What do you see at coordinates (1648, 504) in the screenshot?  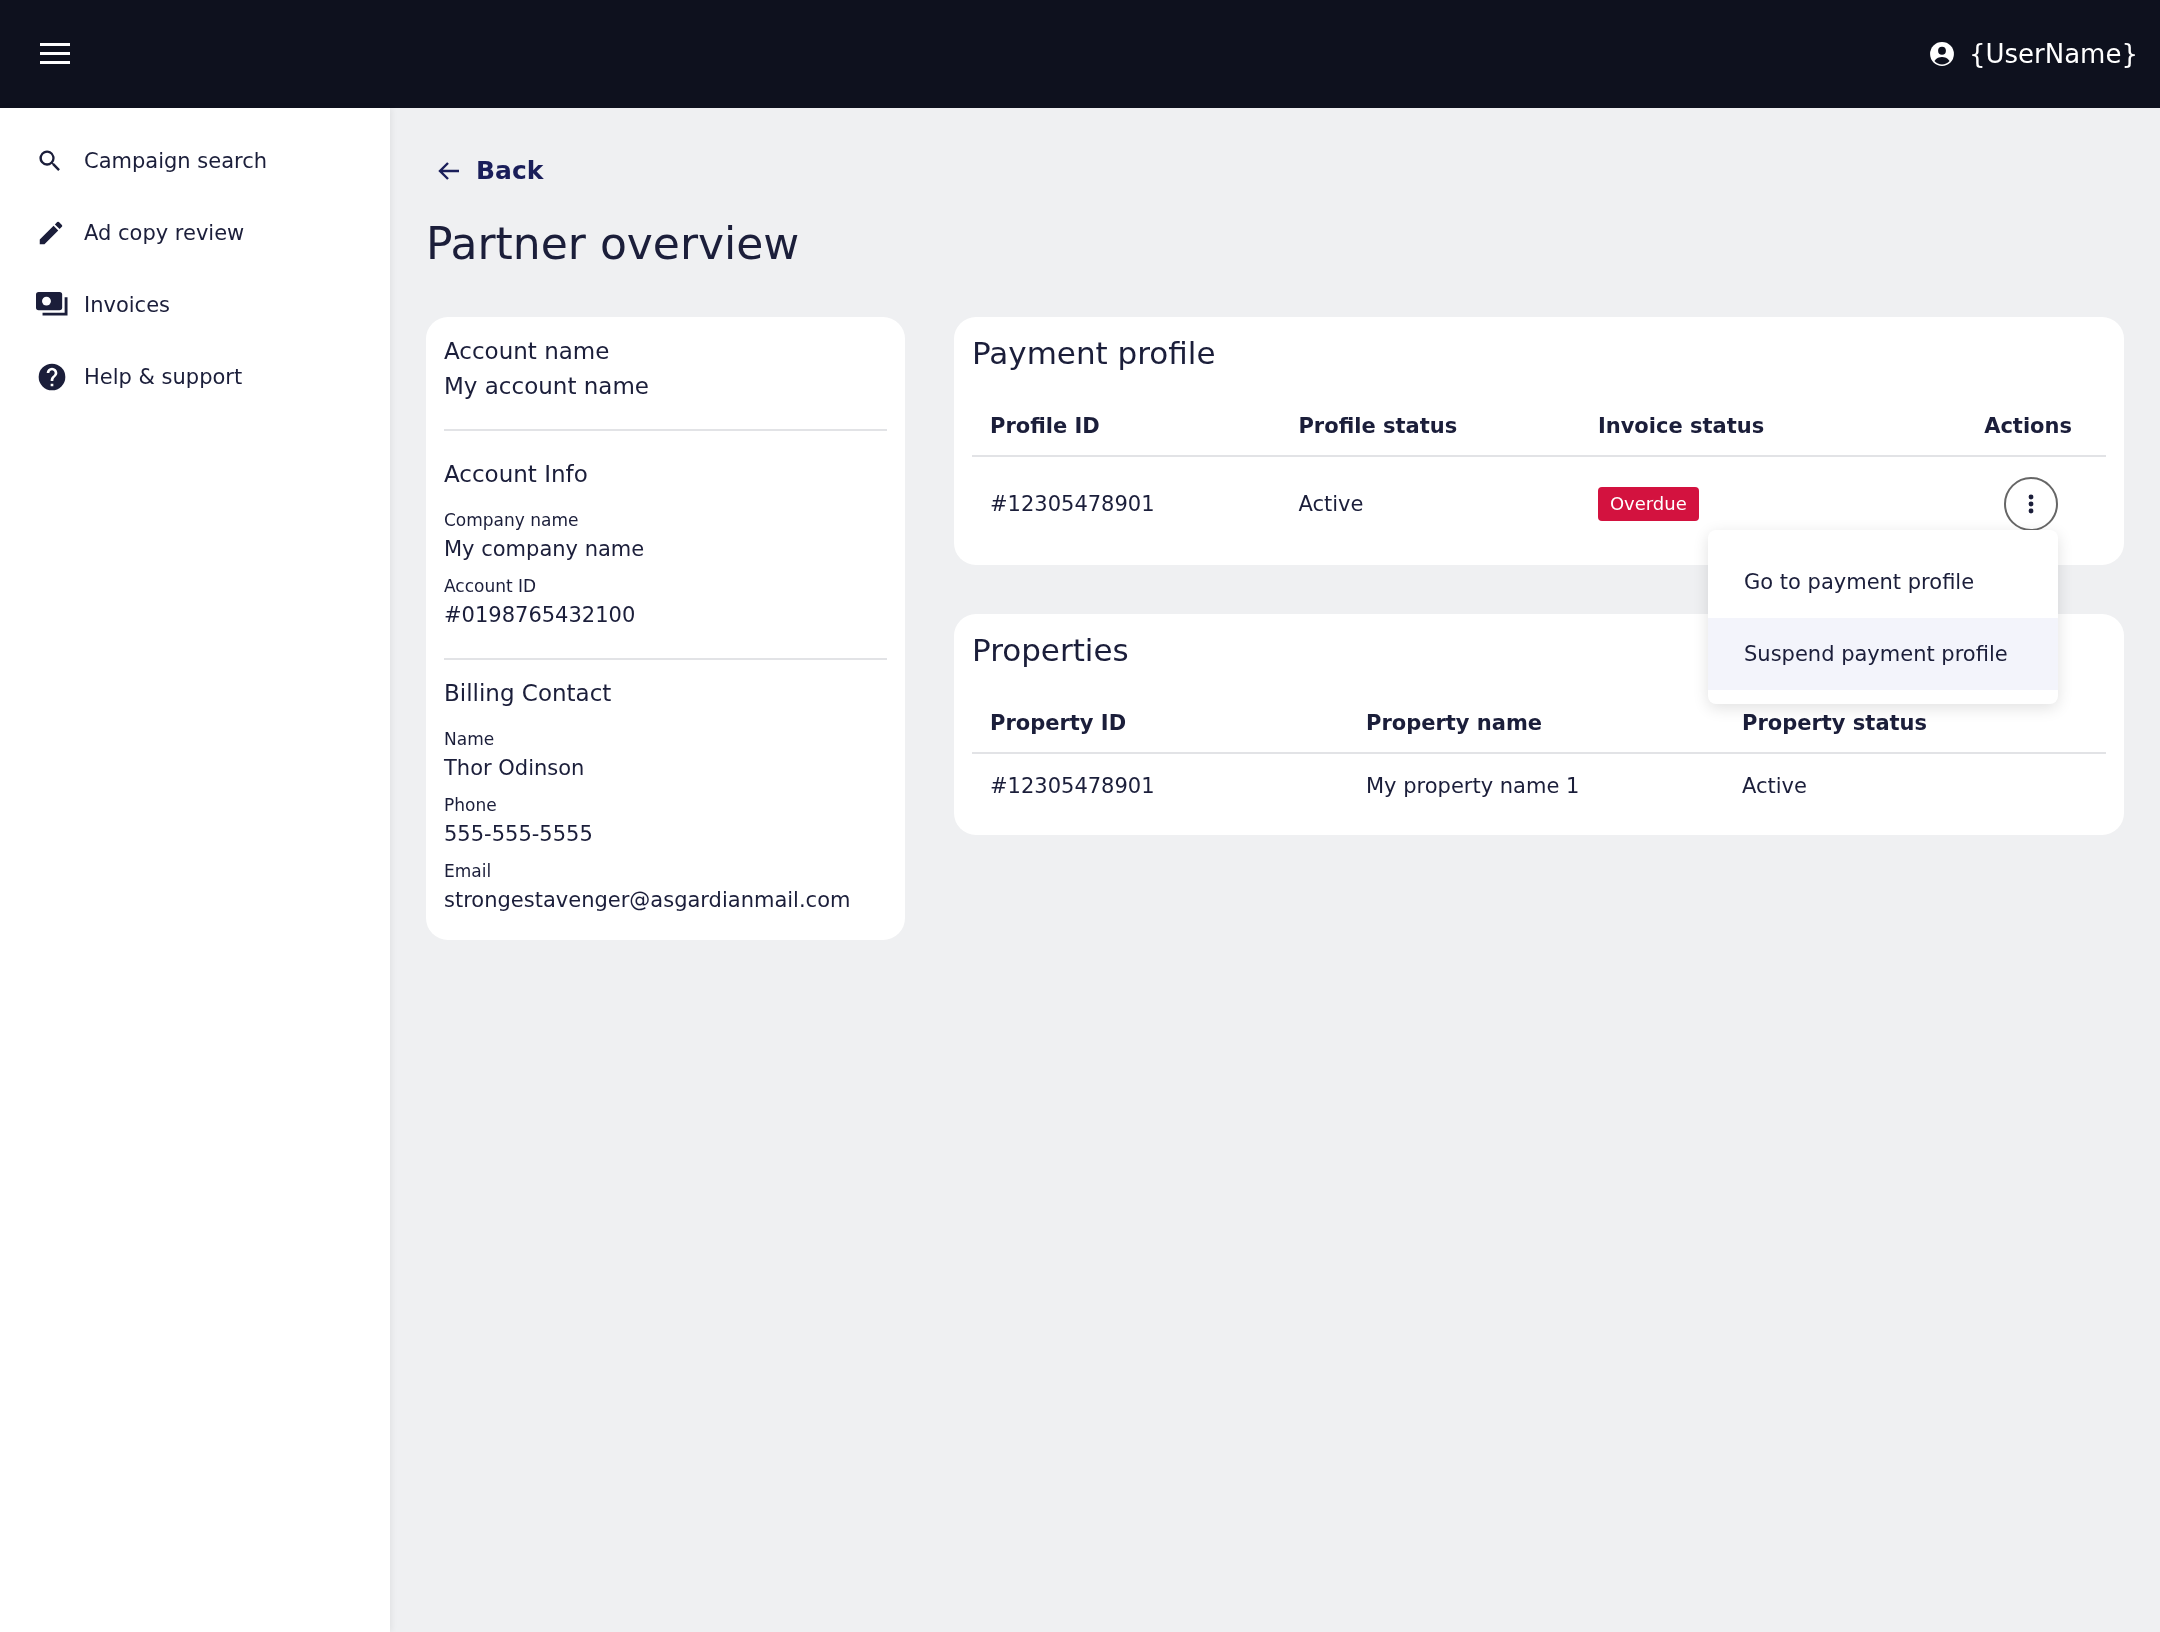 I see `status-badge: Overdue` at bounding box center [1648, 504].